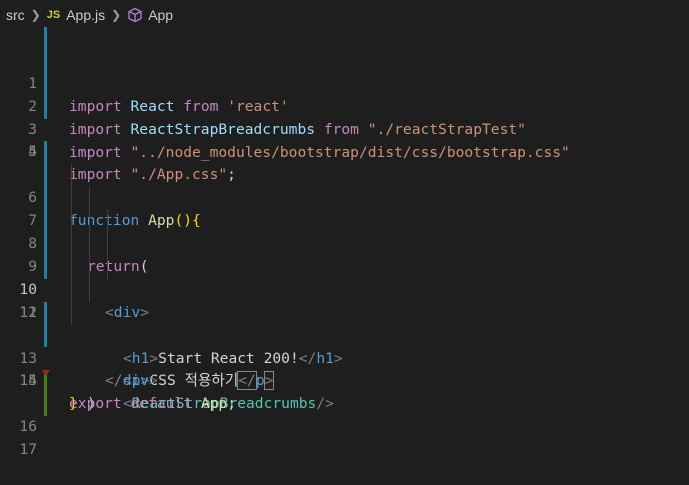 This screenshot has width=689, height=485. Describe the element at coordinates (160, 15) in the screenshot. I see `breadcrumb-symbol: App` at that location.